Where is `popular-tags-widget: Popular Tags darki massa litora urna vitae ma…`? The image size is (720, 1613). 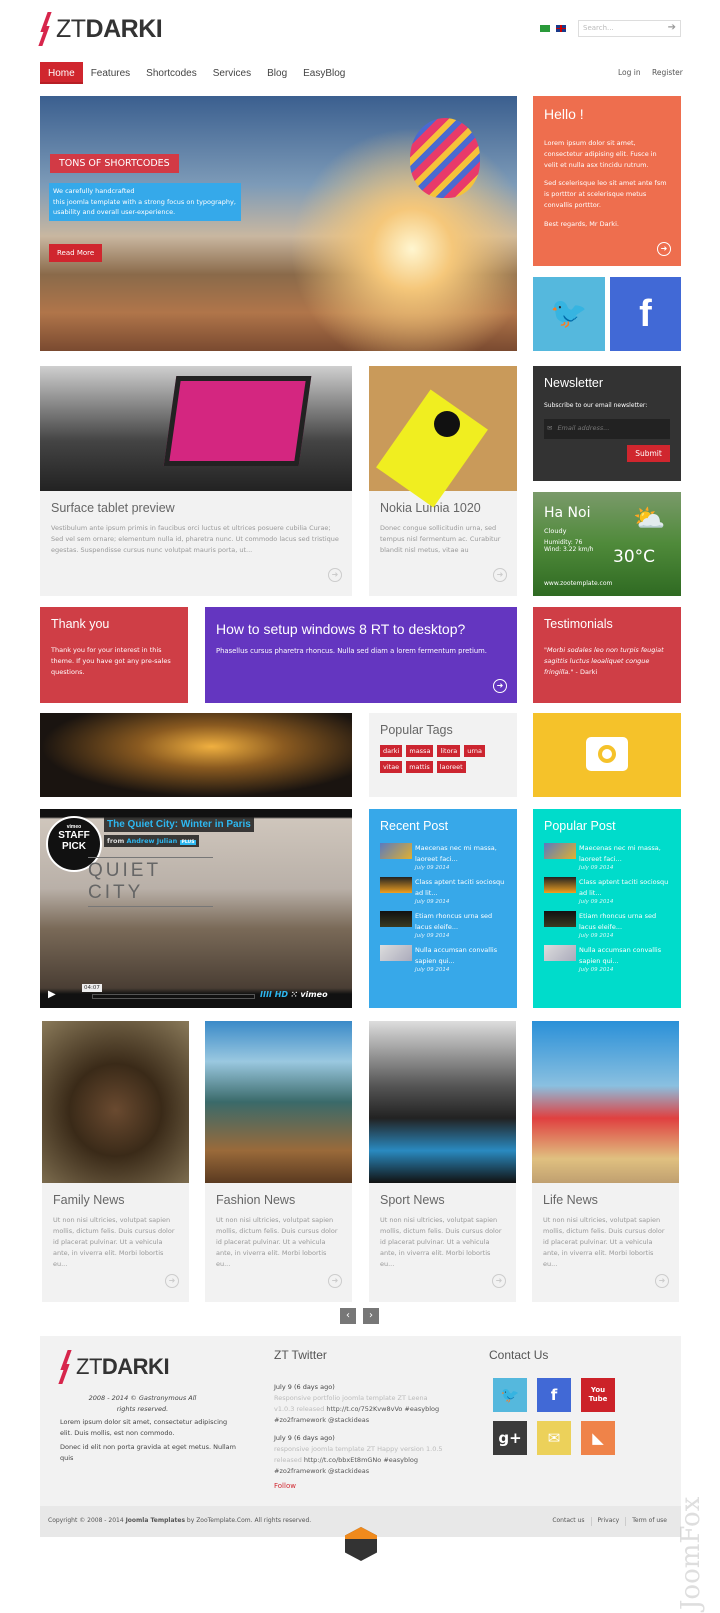 popular-tags-widget: Popular Tags darki massa litora urna vitae ma… is located at coordinates (443, 755).